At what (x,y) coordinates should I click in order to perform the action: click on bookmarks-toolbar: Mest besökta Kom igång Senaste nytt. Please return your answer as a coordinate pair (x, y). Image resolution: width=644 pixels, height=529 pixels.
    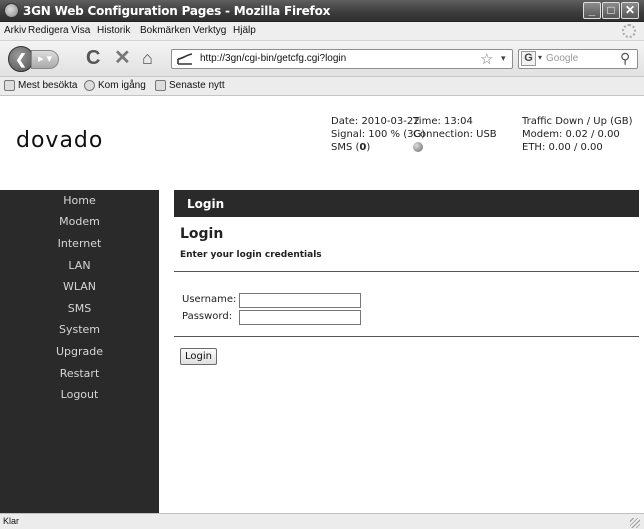
    Looking at the image, I should click on (322, 86).